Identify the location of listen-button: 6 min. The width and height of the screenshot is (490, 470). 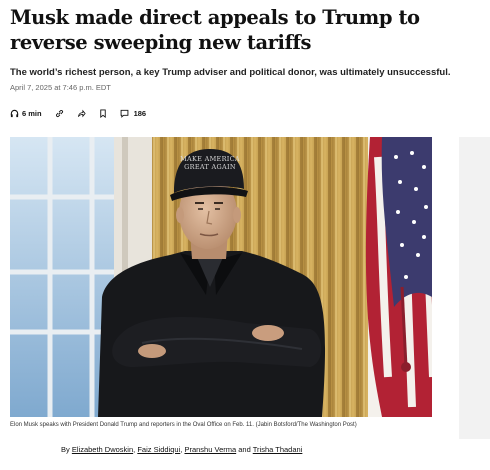
(26, 113).